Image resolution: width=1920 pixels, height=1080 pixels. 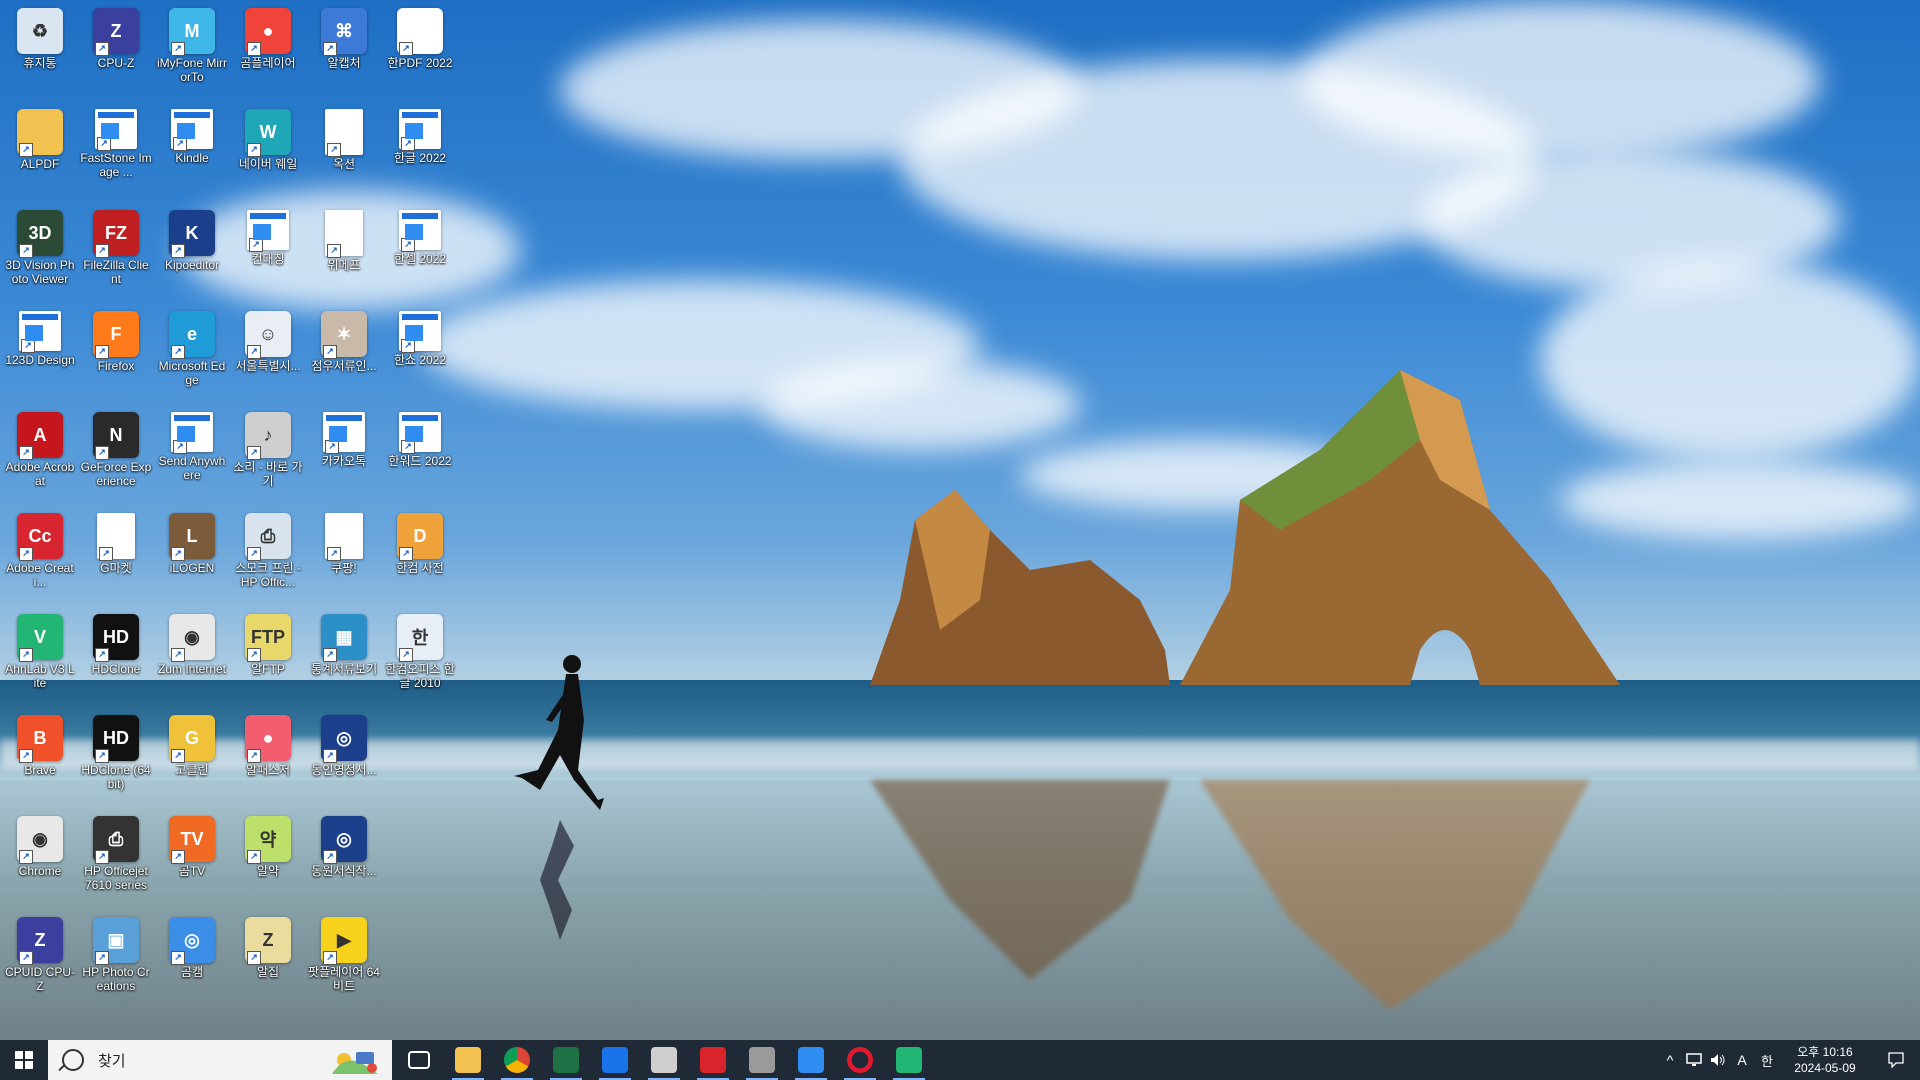 What do you see at coordinates (40, 456) in the screenshot?
I see `desktop-icon: A ↗ Adobe Acrobat` at bounding box center [40, 456].